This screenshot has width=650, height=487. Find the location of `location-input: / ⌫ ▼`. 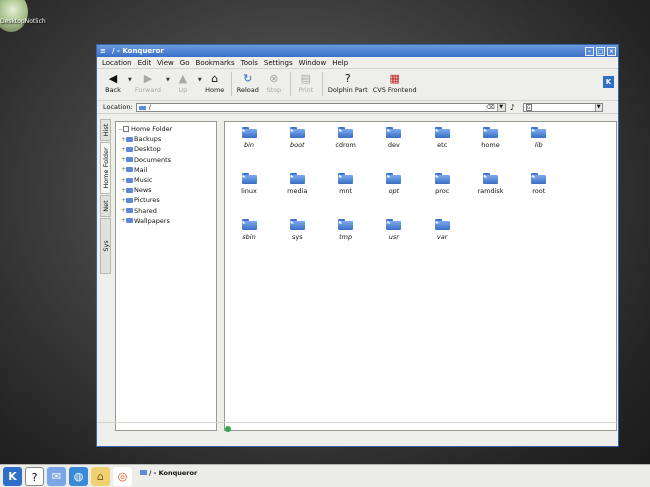

location-input: / ⌫ ▼ is located at coordinates (320, 107).